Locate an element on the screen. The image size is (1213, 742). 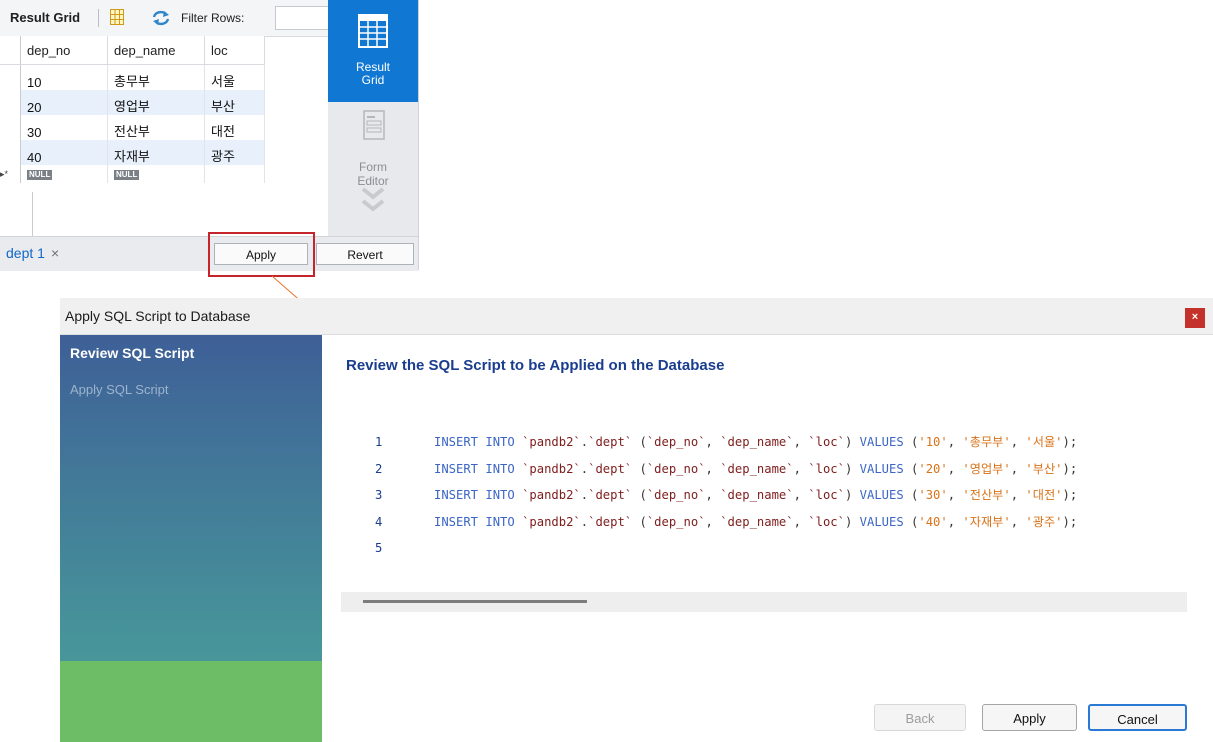
filter-rows-input is located at coordinates (301, 18).